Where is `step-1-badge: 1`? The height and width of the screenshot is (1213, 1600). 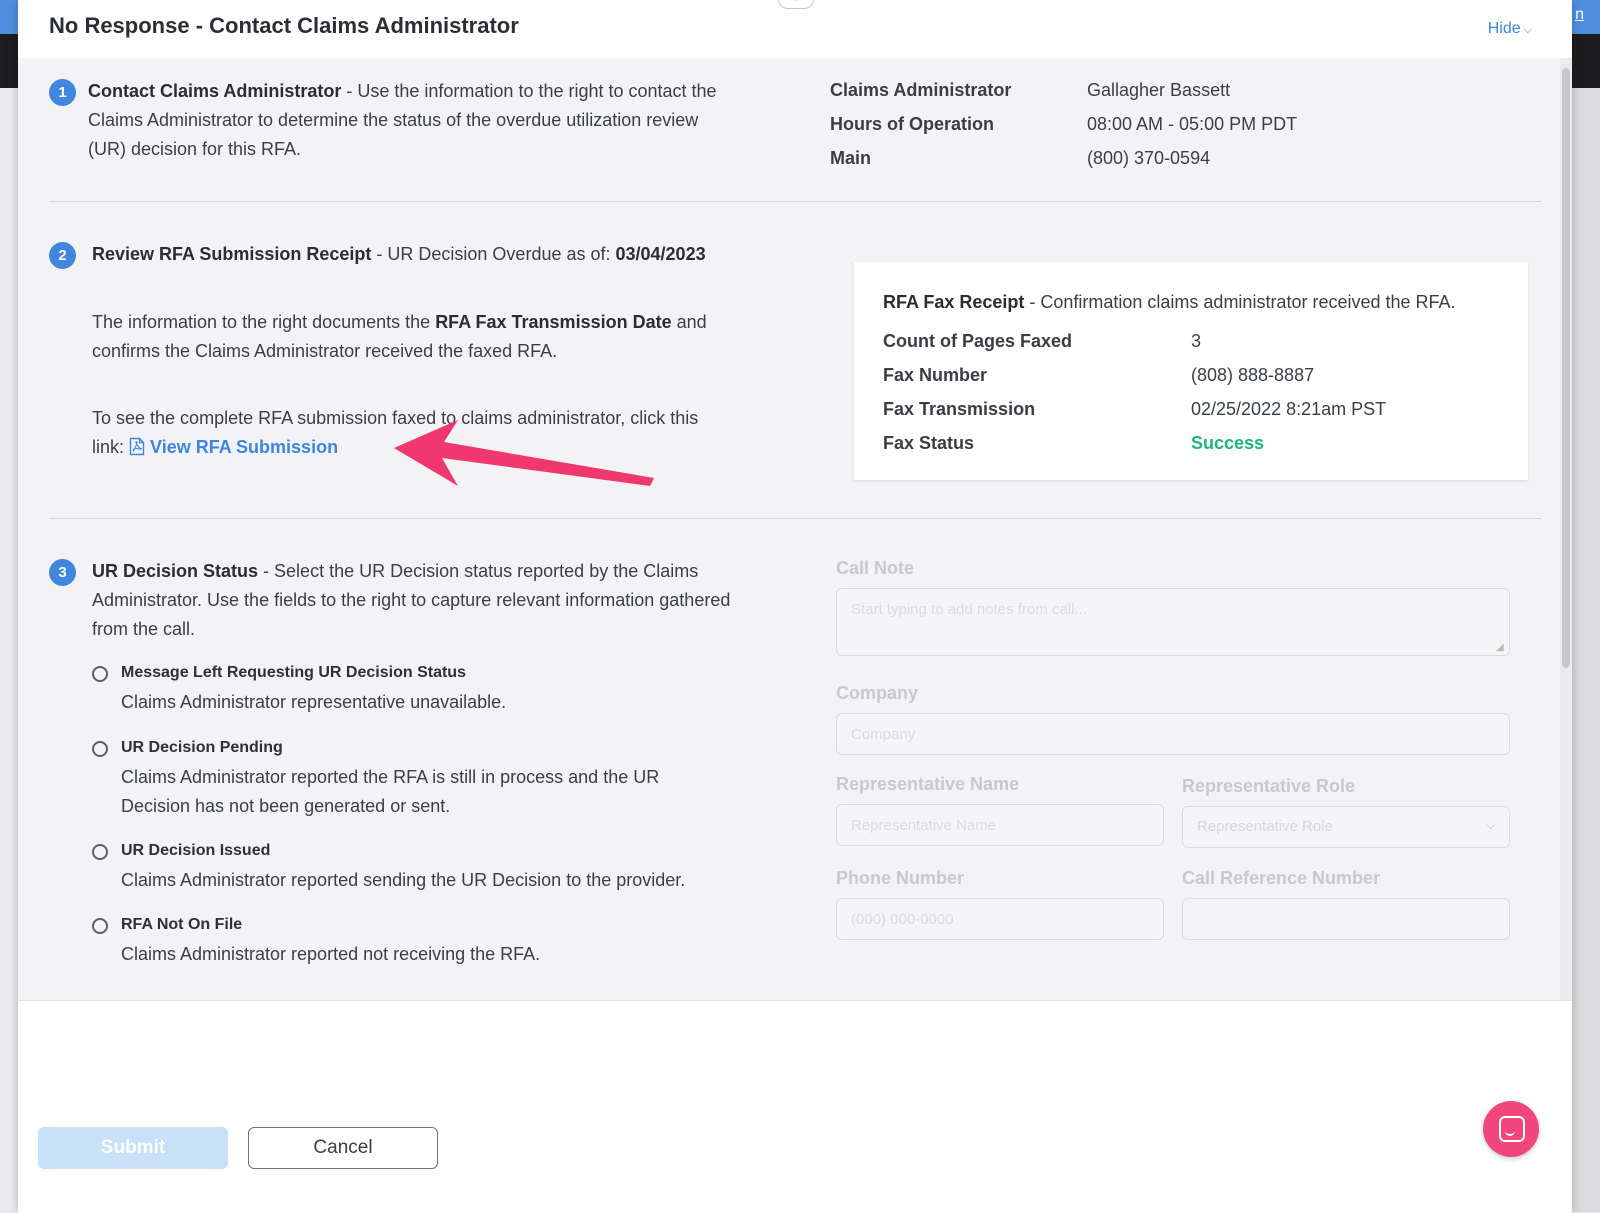 step-1-badge: 1 is located at coordinates (62, 92).